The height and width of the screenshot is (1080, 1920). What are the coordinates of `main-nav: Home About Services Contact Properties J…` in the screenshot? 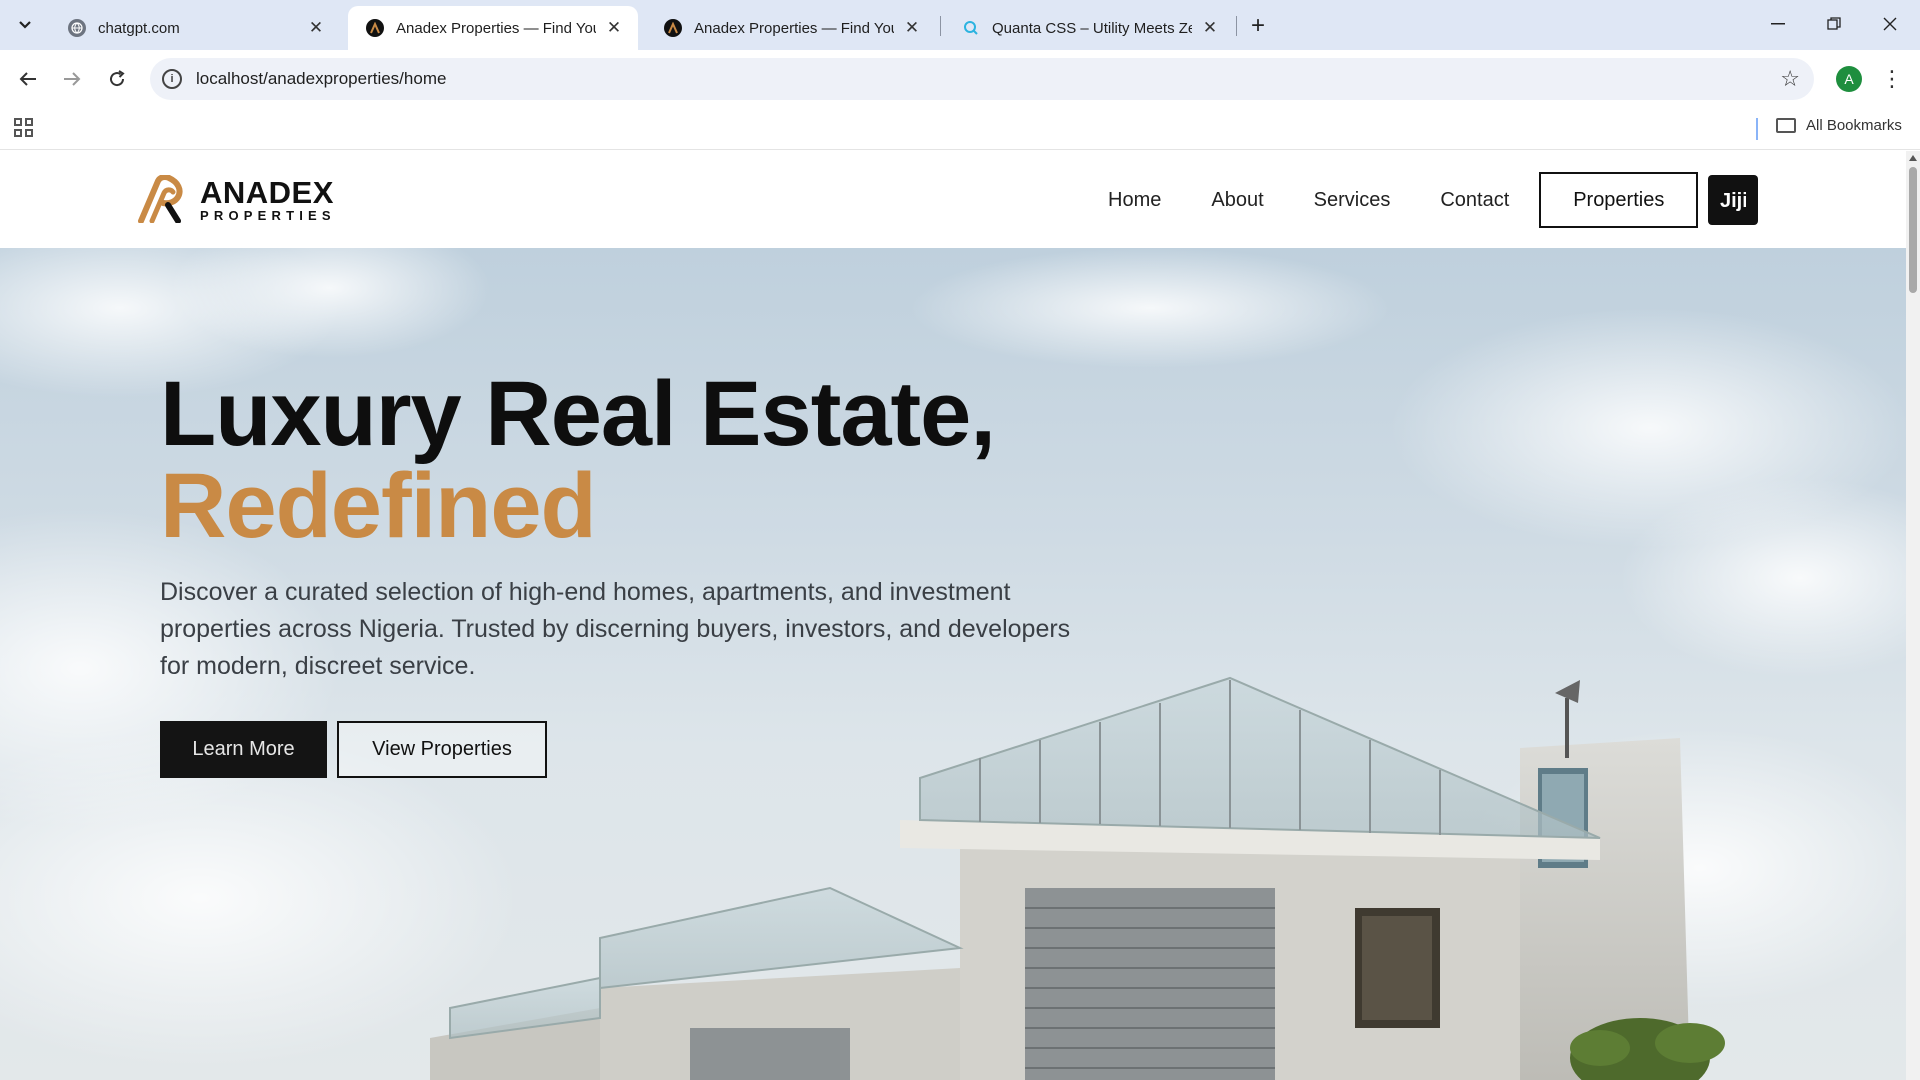 It's located at (1433, 200).